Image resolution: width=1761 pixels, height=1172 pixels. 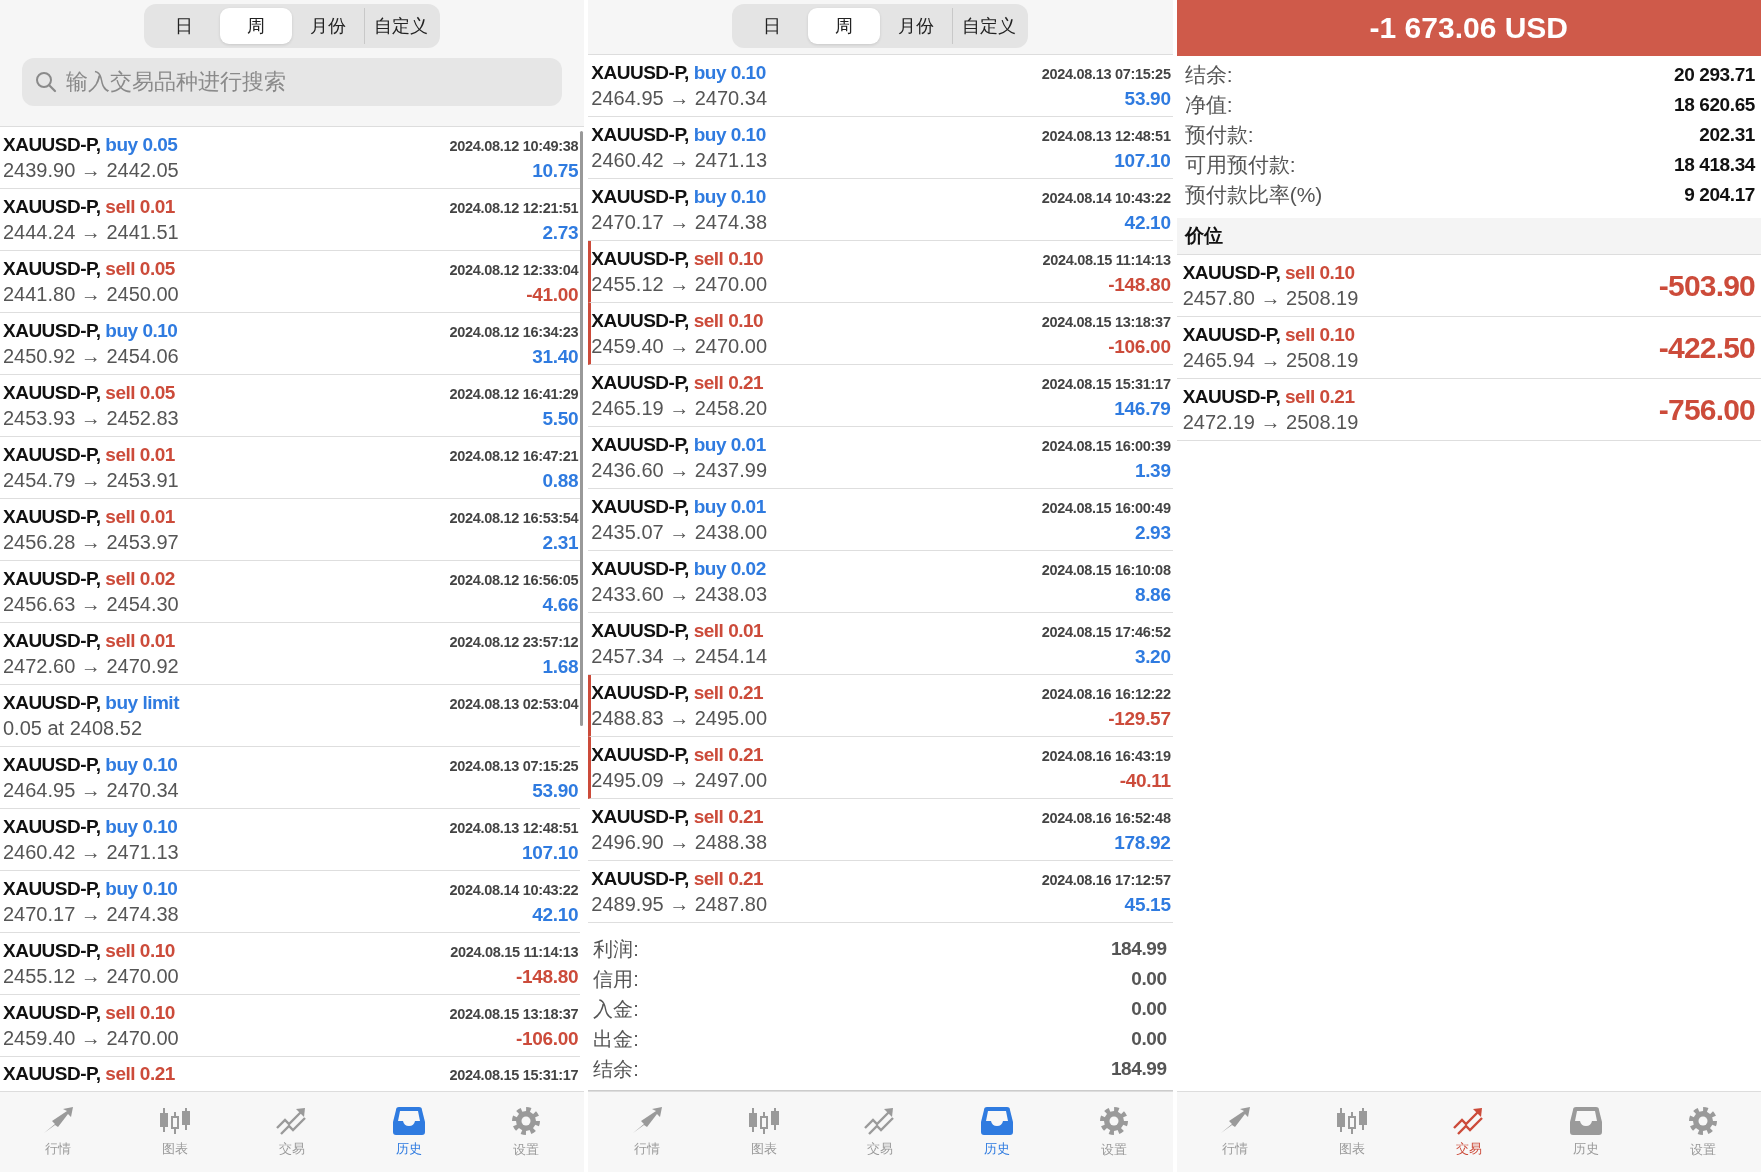 What do you see at coordinates (677, 692) in the screenshot?
I see `trade-title: XAUUSD-P, sell 0.21` at bounding box center [677, 692].